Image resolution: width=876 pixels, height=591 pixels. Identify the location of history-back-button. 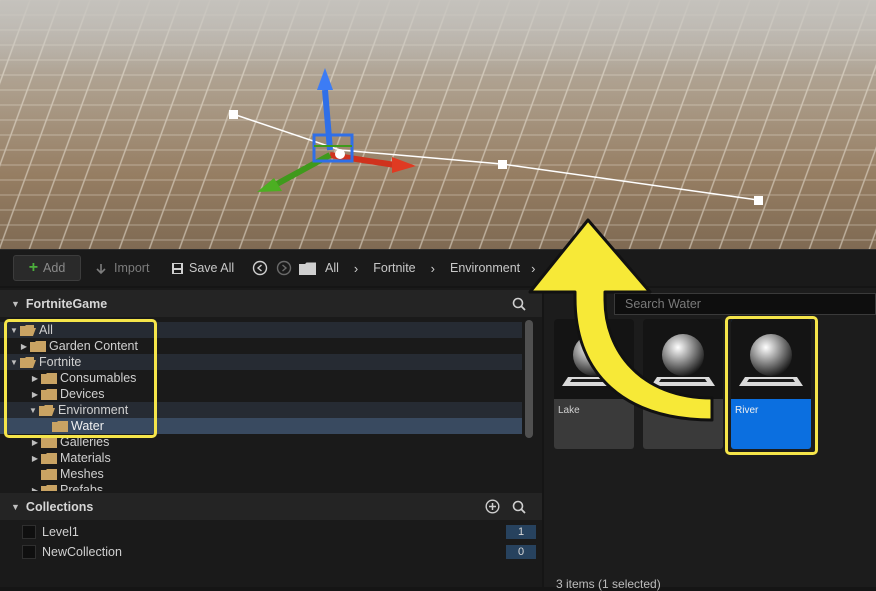
(260, 268).